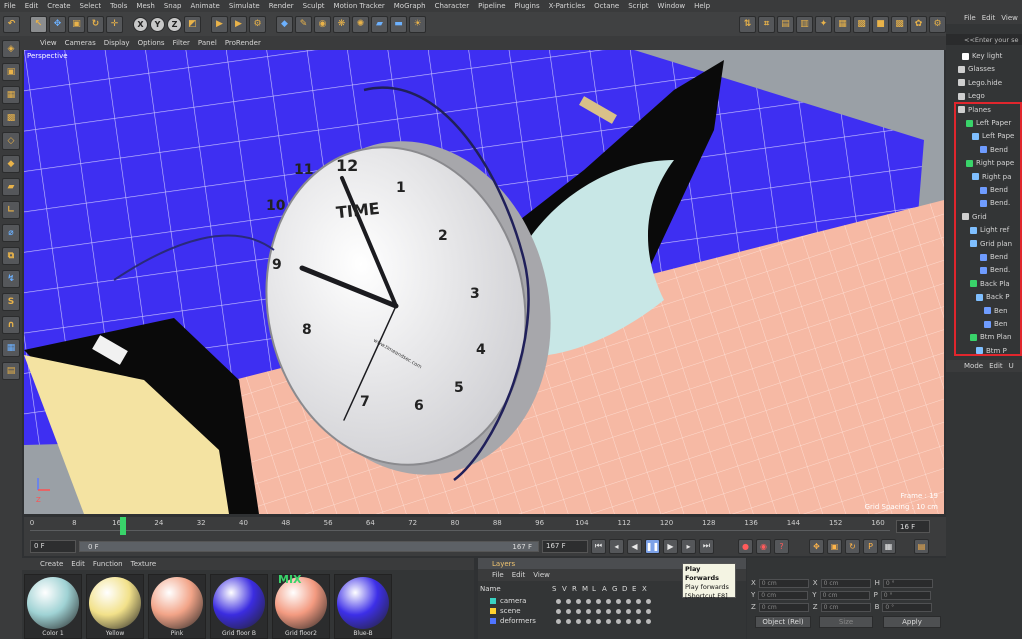 This screenshot has height=639, width=1022. Describe the element at coordinates (498, 575) in the screenshot. I see `layer-menu-item: File` at that location.